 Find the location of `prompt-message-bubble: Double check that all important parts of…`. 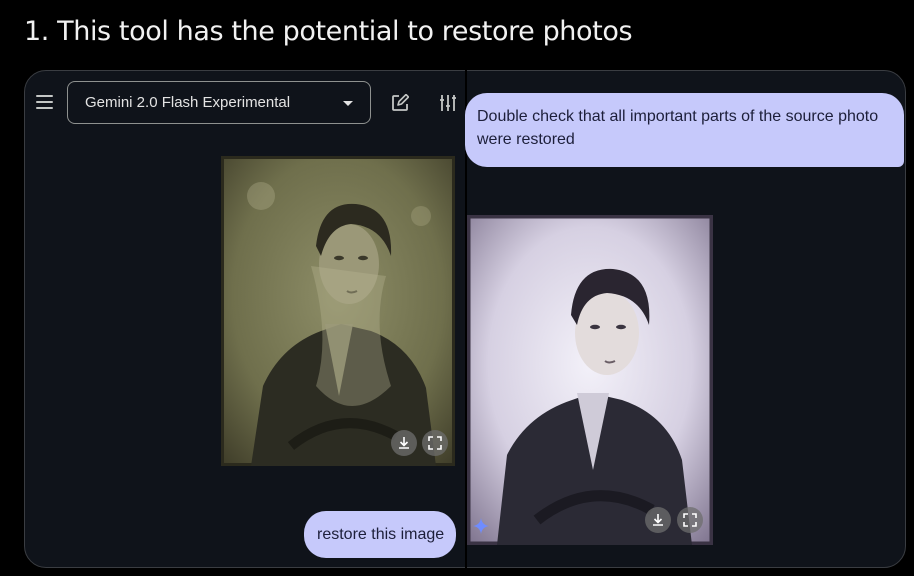

prompt-message-bubble: Double check that all important parts of… is located at coordinates (684, 130).